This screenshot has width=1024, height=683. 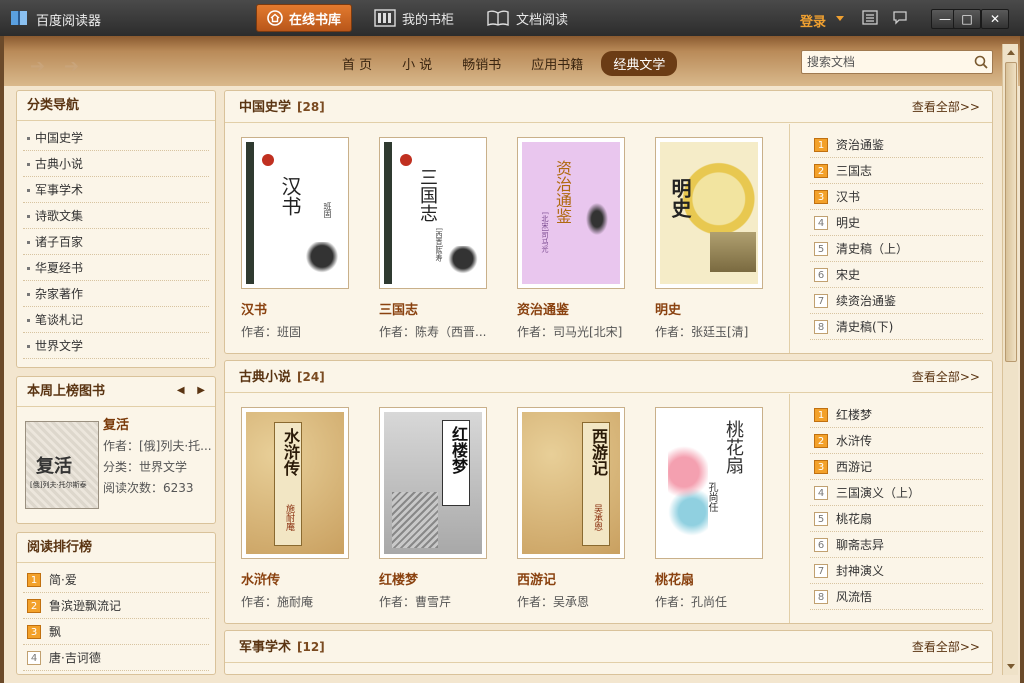 What do you see at coordinates (444, 308) in the screenshot?
I see `book-title: 三国志` at bounding box center [444, 308].